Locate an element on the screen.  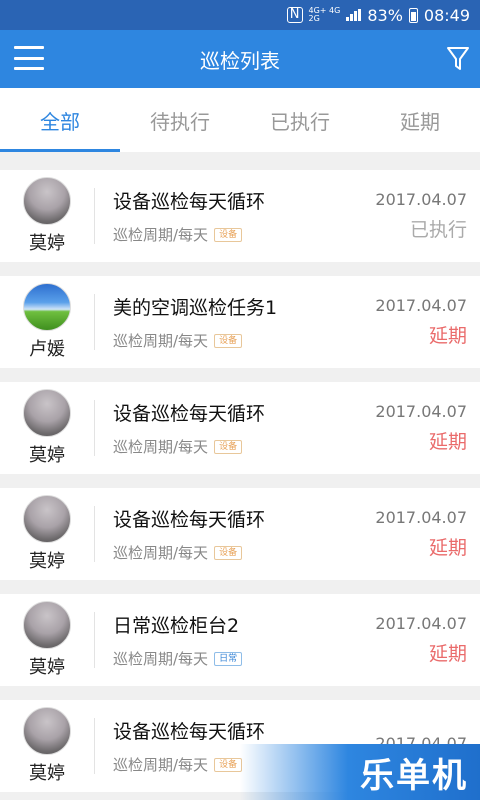
tab-executed: 已执行 is located at coordinates (300, 120).